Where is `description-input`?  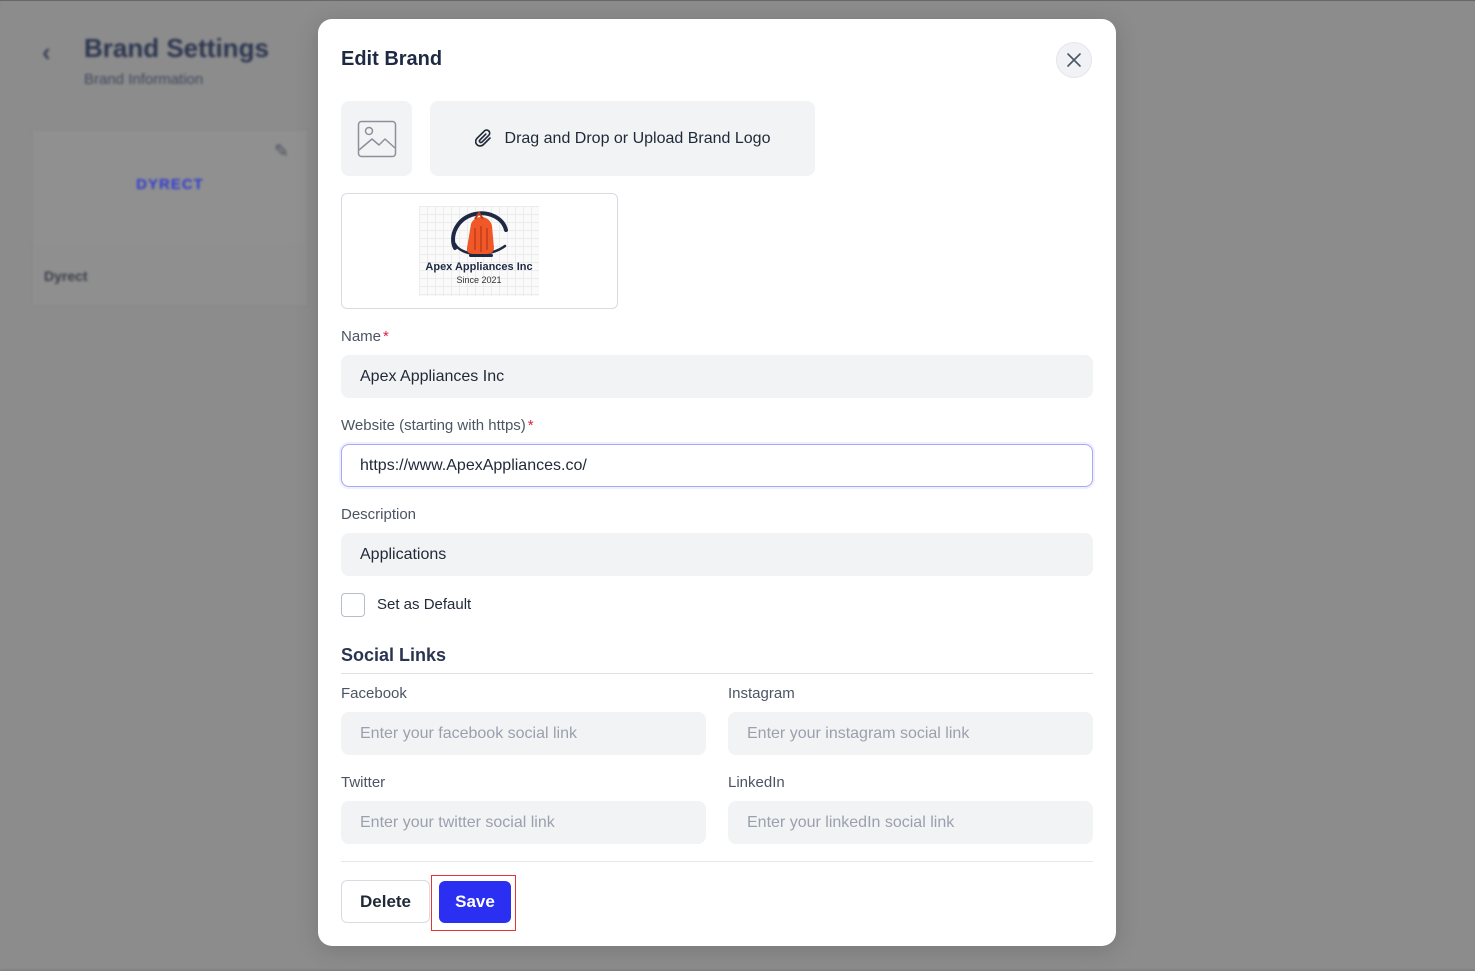 description-input is located at coordinates (717, 554).